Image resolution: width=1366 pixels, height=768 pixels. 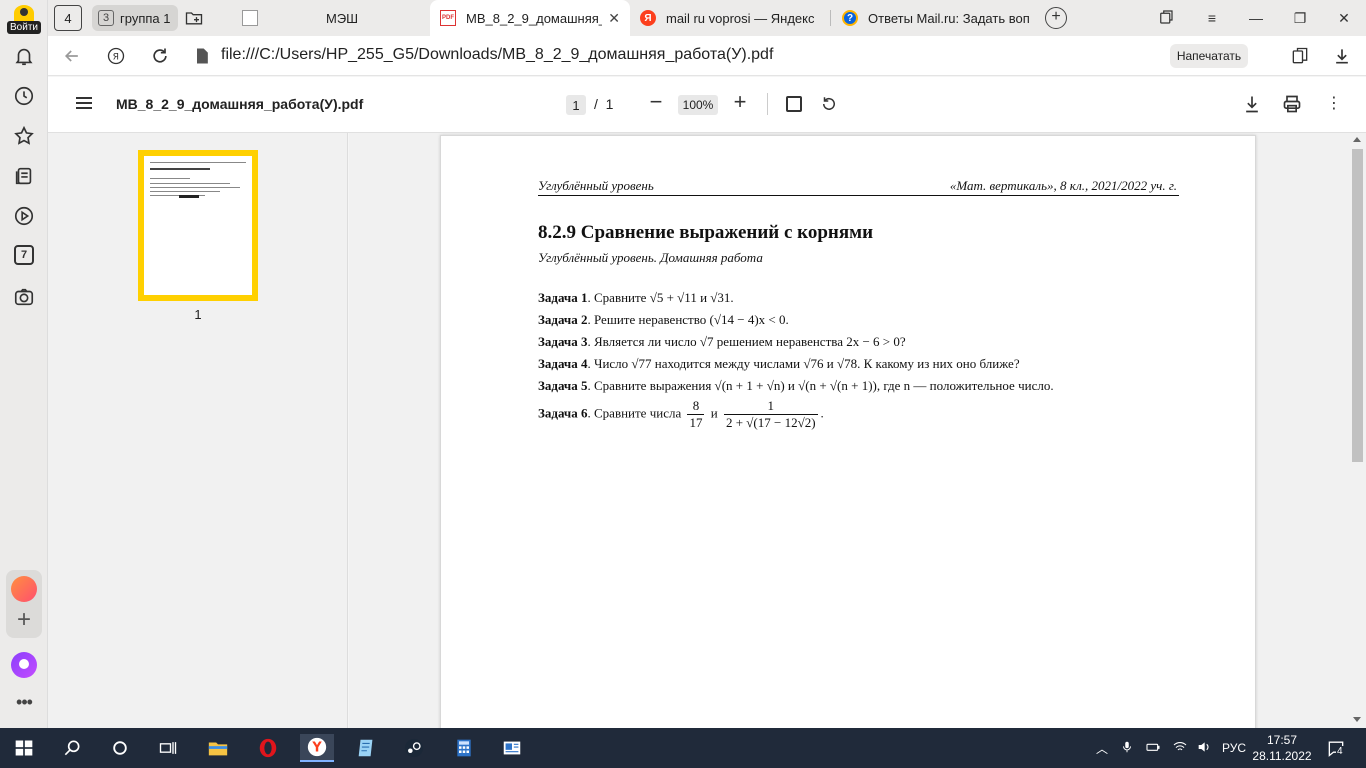 What do you see at coordinates (1282, 756) in the screenshot?
I see `clock-date: 28.11.2022` at bounding box center [1282, 756].